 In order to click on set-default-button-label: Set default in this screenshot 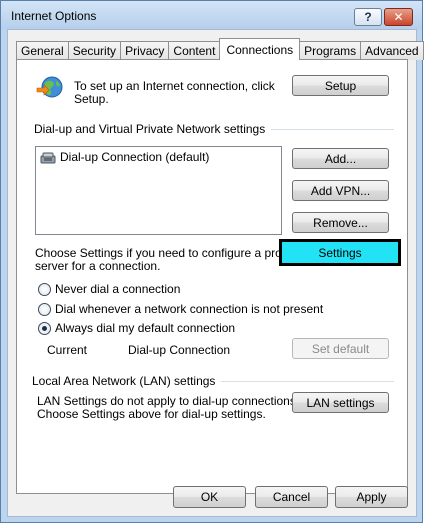, I will do `click(340, 348)`.